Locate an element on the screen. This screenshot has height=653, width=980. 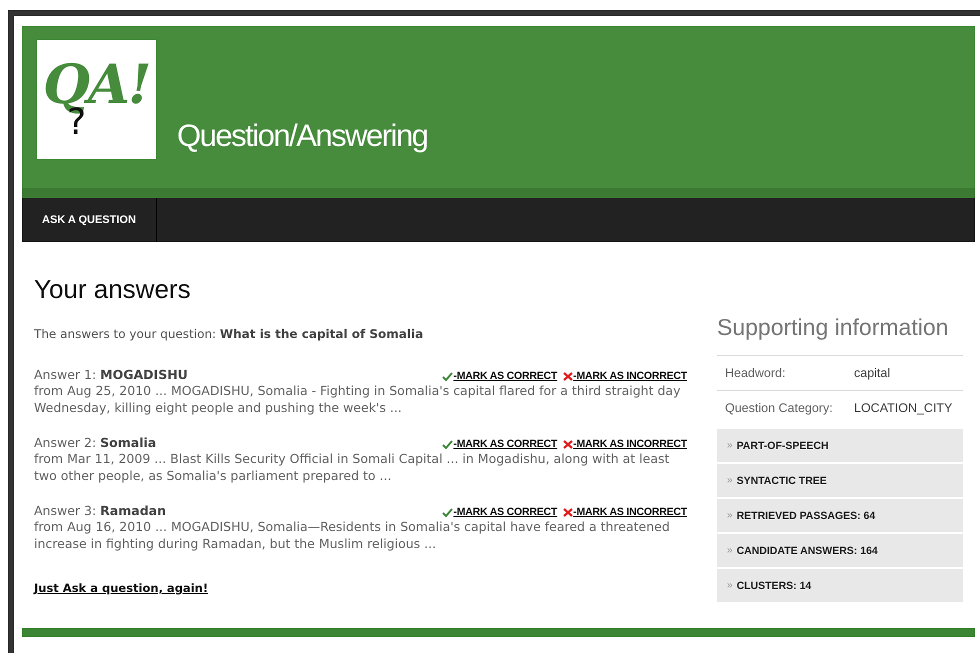
sidebar-title: Supporting information is located at coordinates (833, 327).